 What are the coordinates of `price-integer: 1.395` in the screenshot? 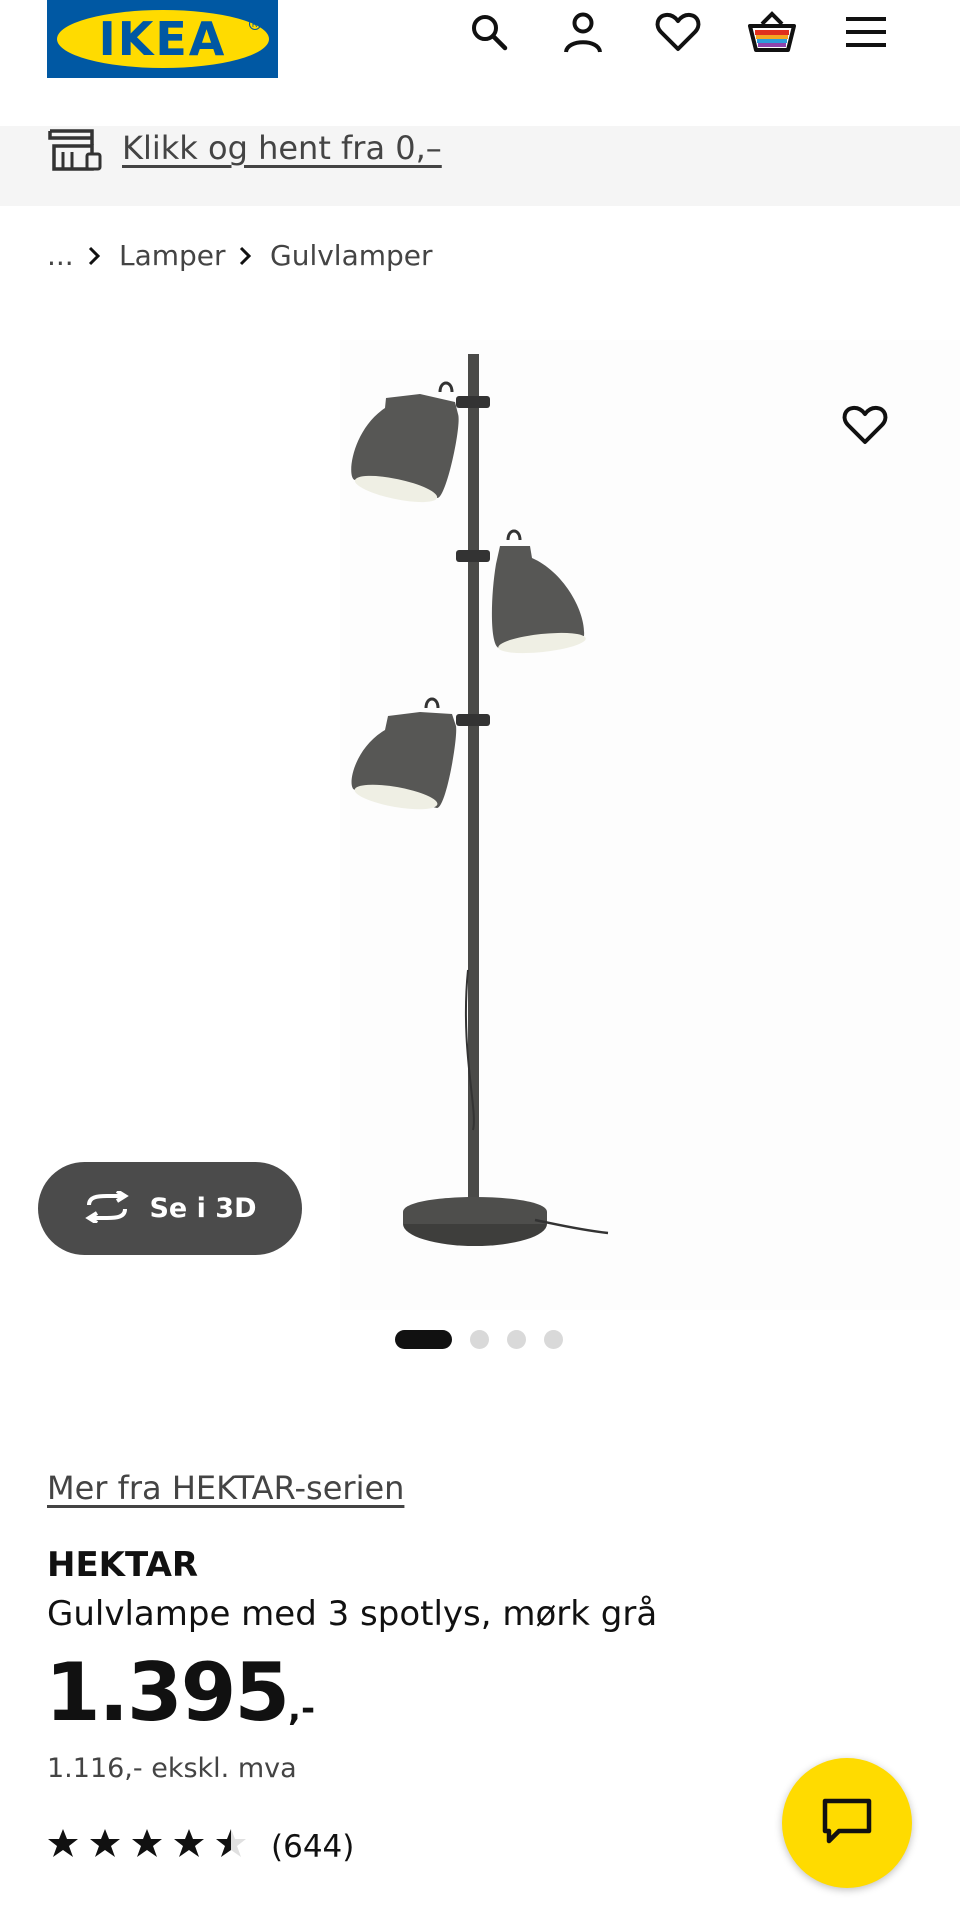 It's located at (167, 1692).